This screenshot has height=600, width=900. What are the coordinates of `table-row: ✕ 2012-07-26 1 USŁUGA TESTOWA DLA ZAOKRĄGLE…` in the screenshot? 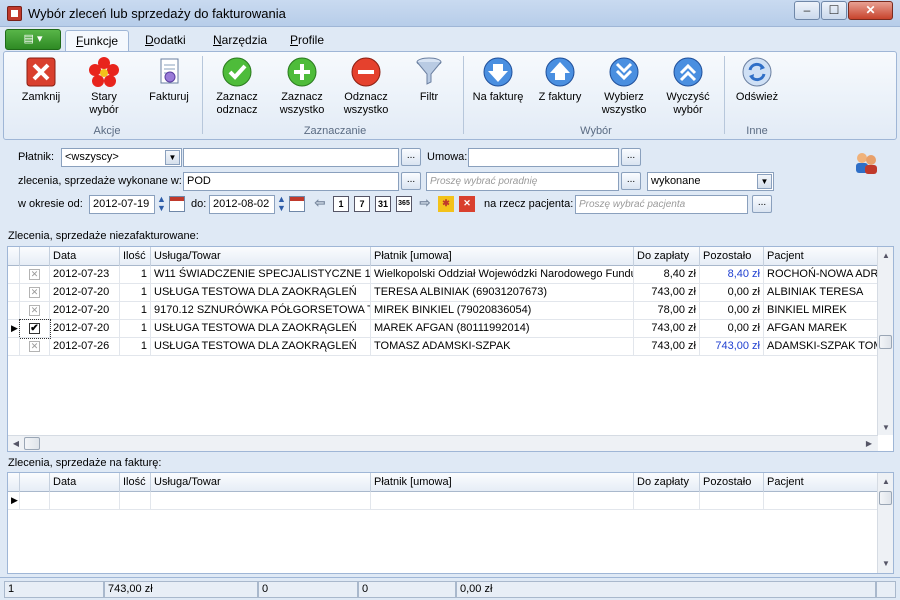 It's located at (443, 347).